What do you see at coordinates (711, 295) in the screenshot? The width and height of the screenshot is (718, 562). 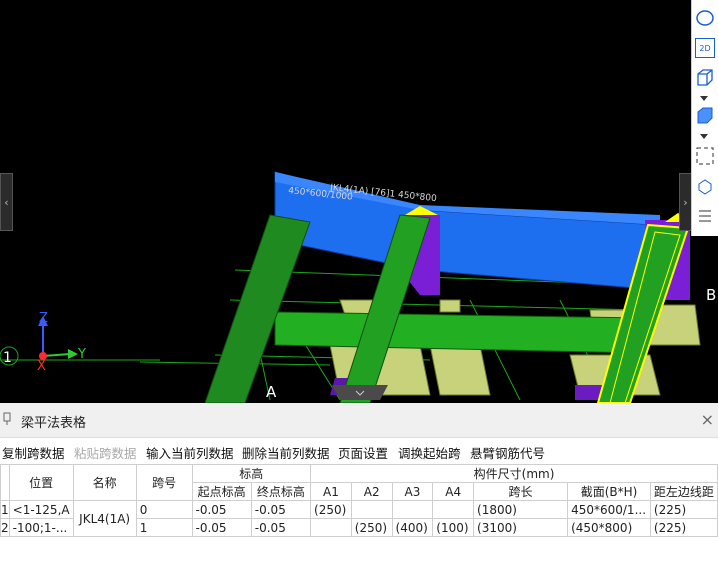 I see `grid-axis-label-b: B` at bounding box center [711, 295].